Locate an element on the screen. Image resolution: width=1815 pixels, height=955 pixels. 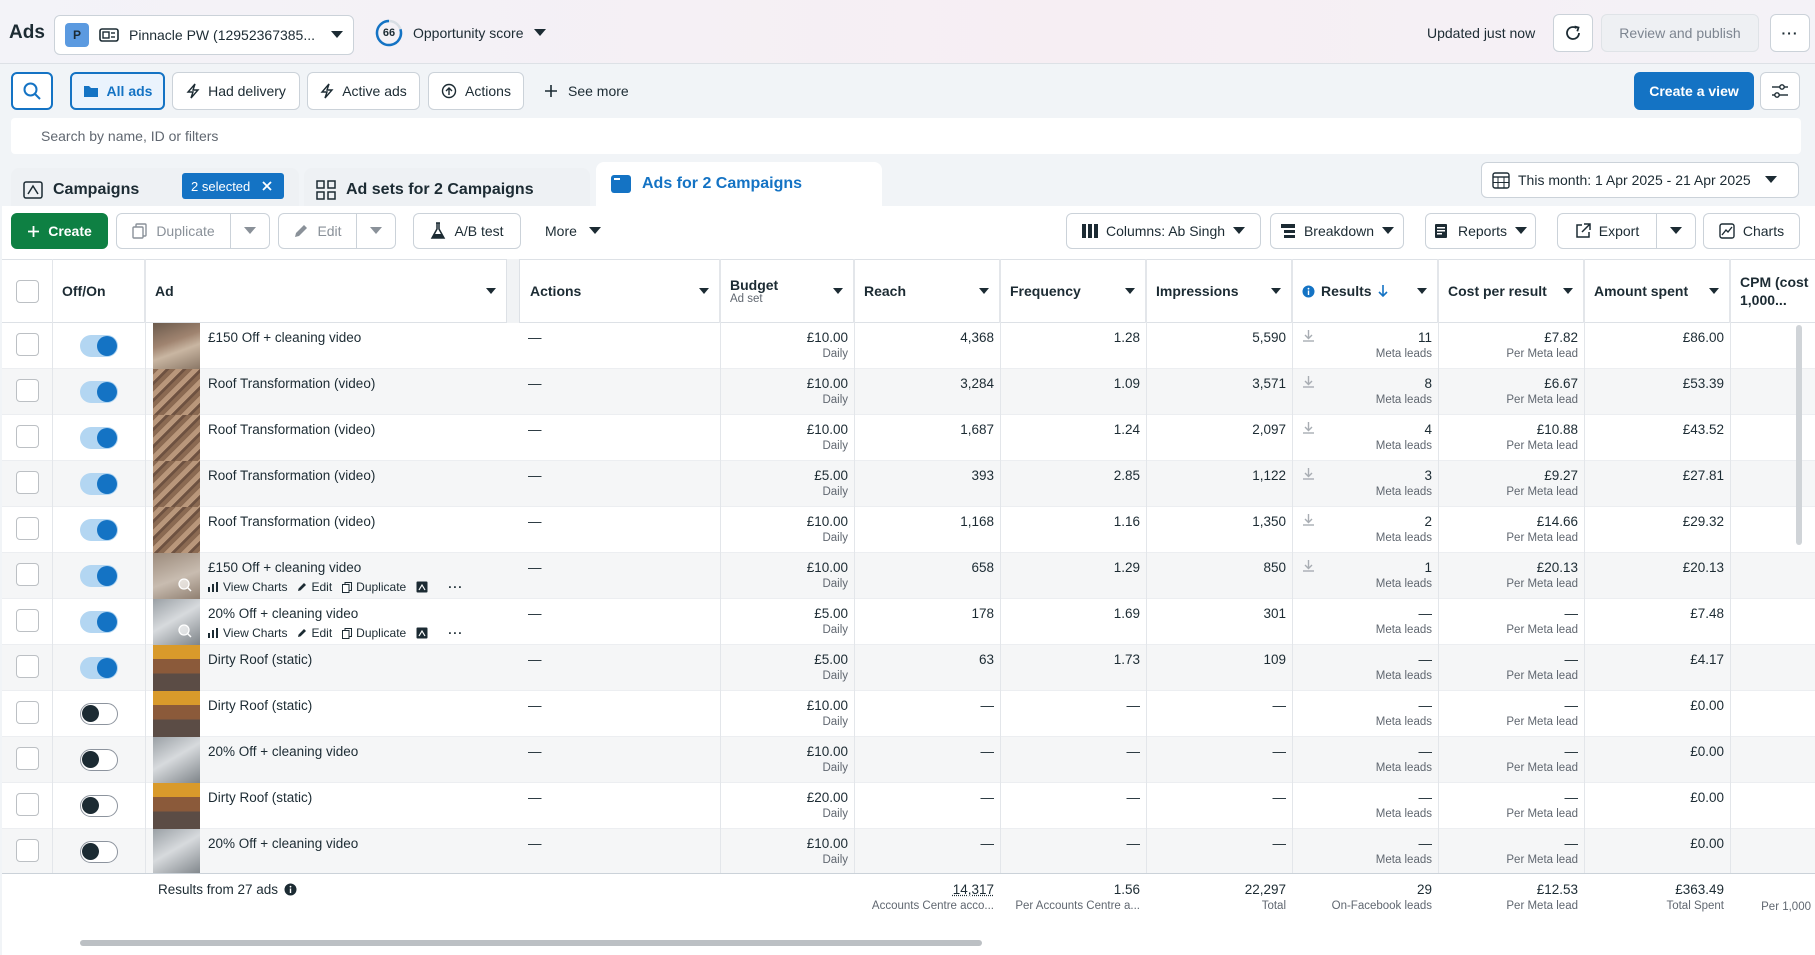
more-button: More is located at coordinates (573, 231).